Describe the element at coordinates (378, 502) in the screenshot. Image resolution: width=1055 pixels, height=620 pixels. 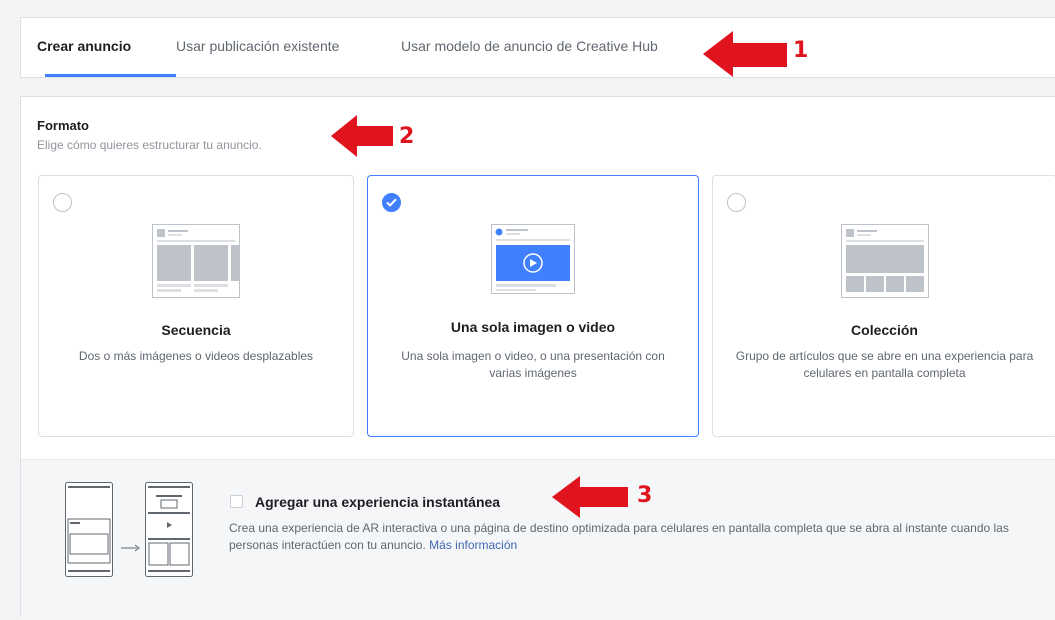
I see `instant-experience-title: Agregar una experiencia instantánea` at that location.